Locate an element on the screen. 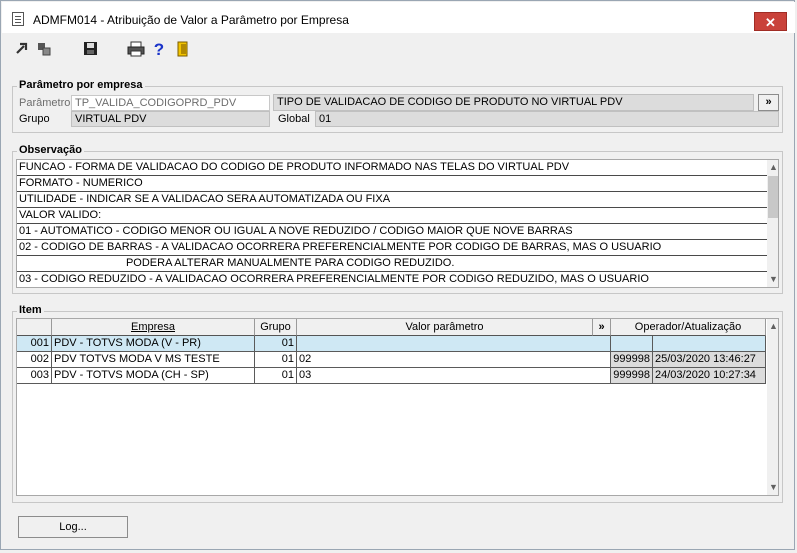  obs-scrollbar: ▲ ▼ is located at coordinates (772, 223).